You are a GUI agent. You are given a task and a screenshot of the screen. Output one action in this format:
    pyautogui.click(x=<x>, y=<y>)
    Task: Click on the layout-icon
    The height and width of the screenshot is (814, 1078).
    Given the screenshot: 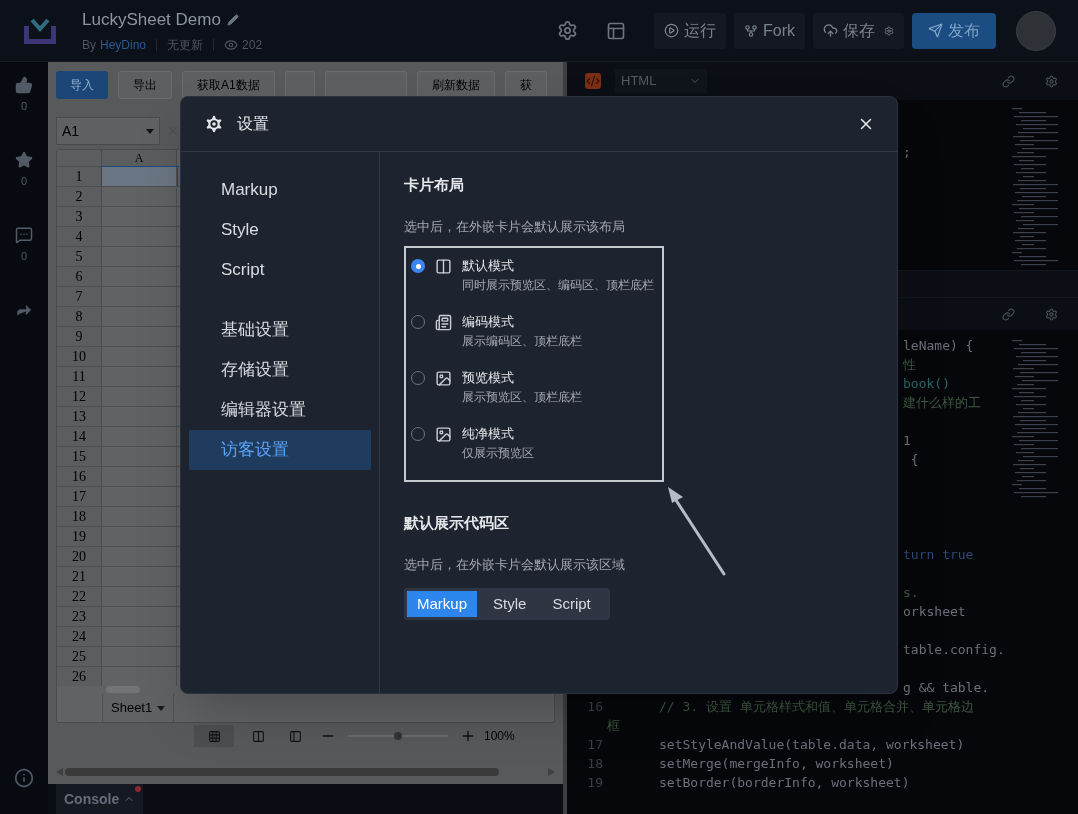 What is the action you would take?
    pyautogui.click(x=616, y=30)
    